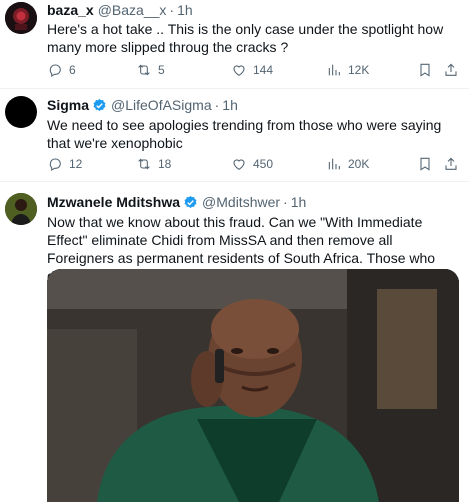  Describe the element at coordinates (72, 70) in the screenshot. I see `reply-count: 6` at that location.